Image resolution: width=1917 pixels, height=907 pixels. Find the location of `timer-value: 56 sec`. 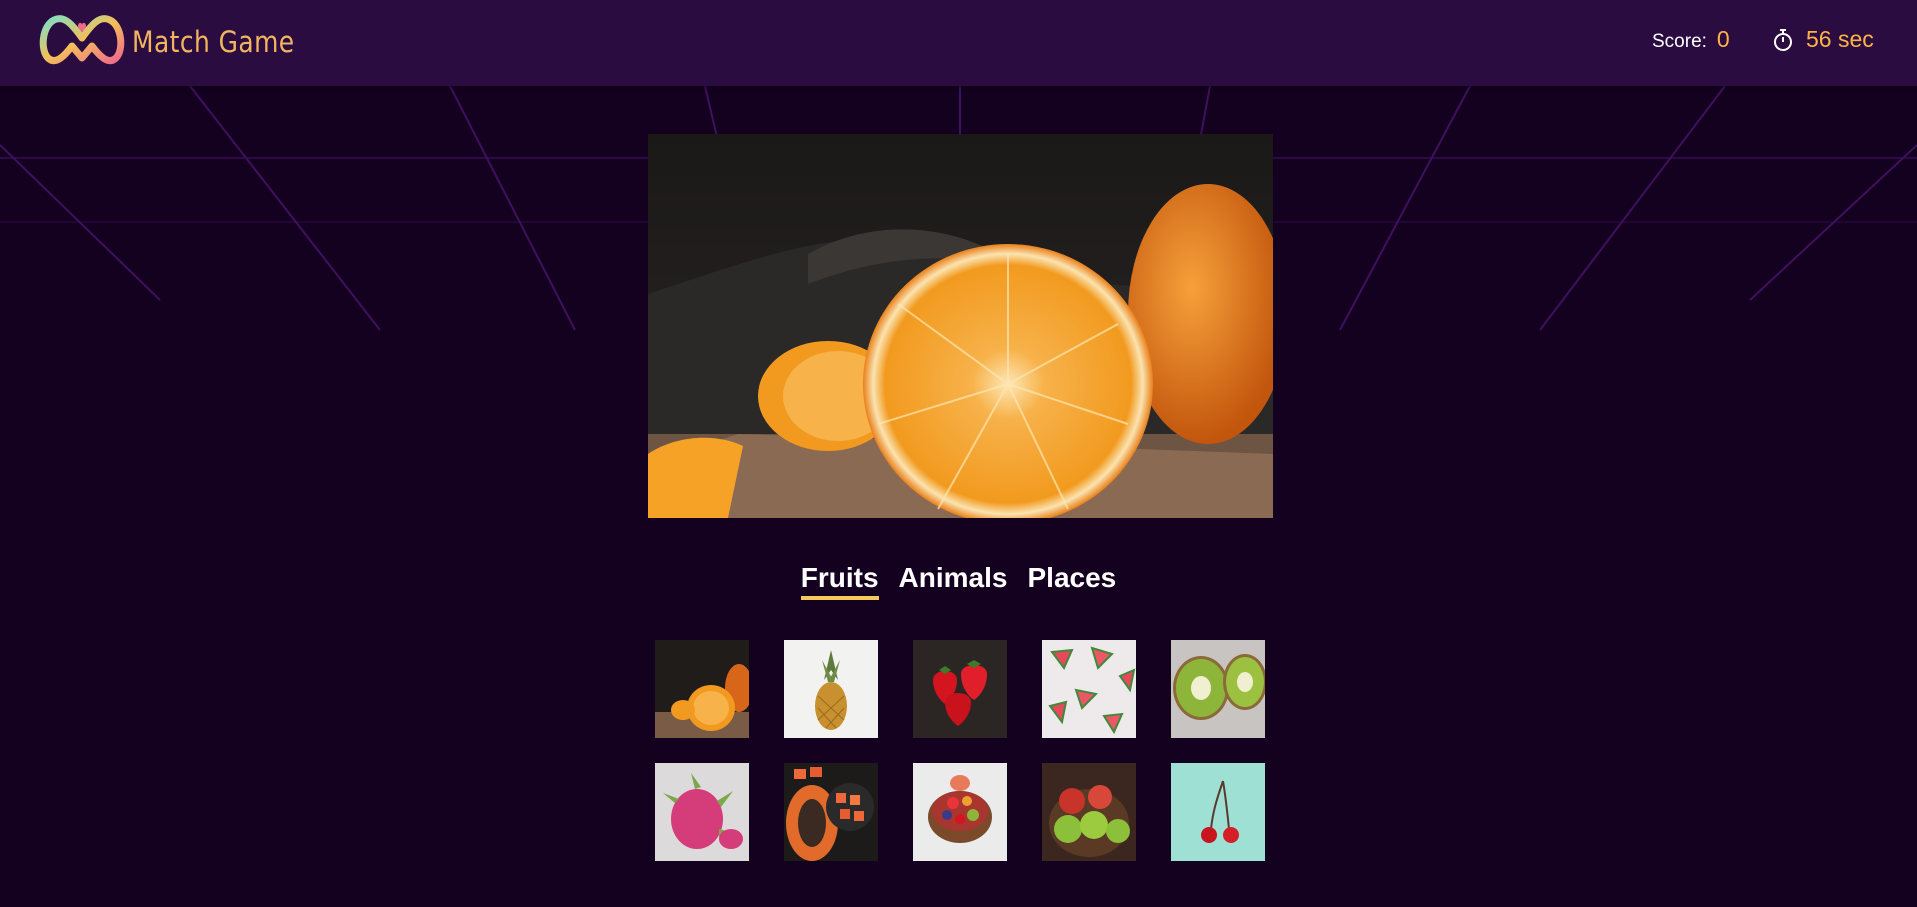

timer-value: 56 sec is located at coordinates (1840, 39).